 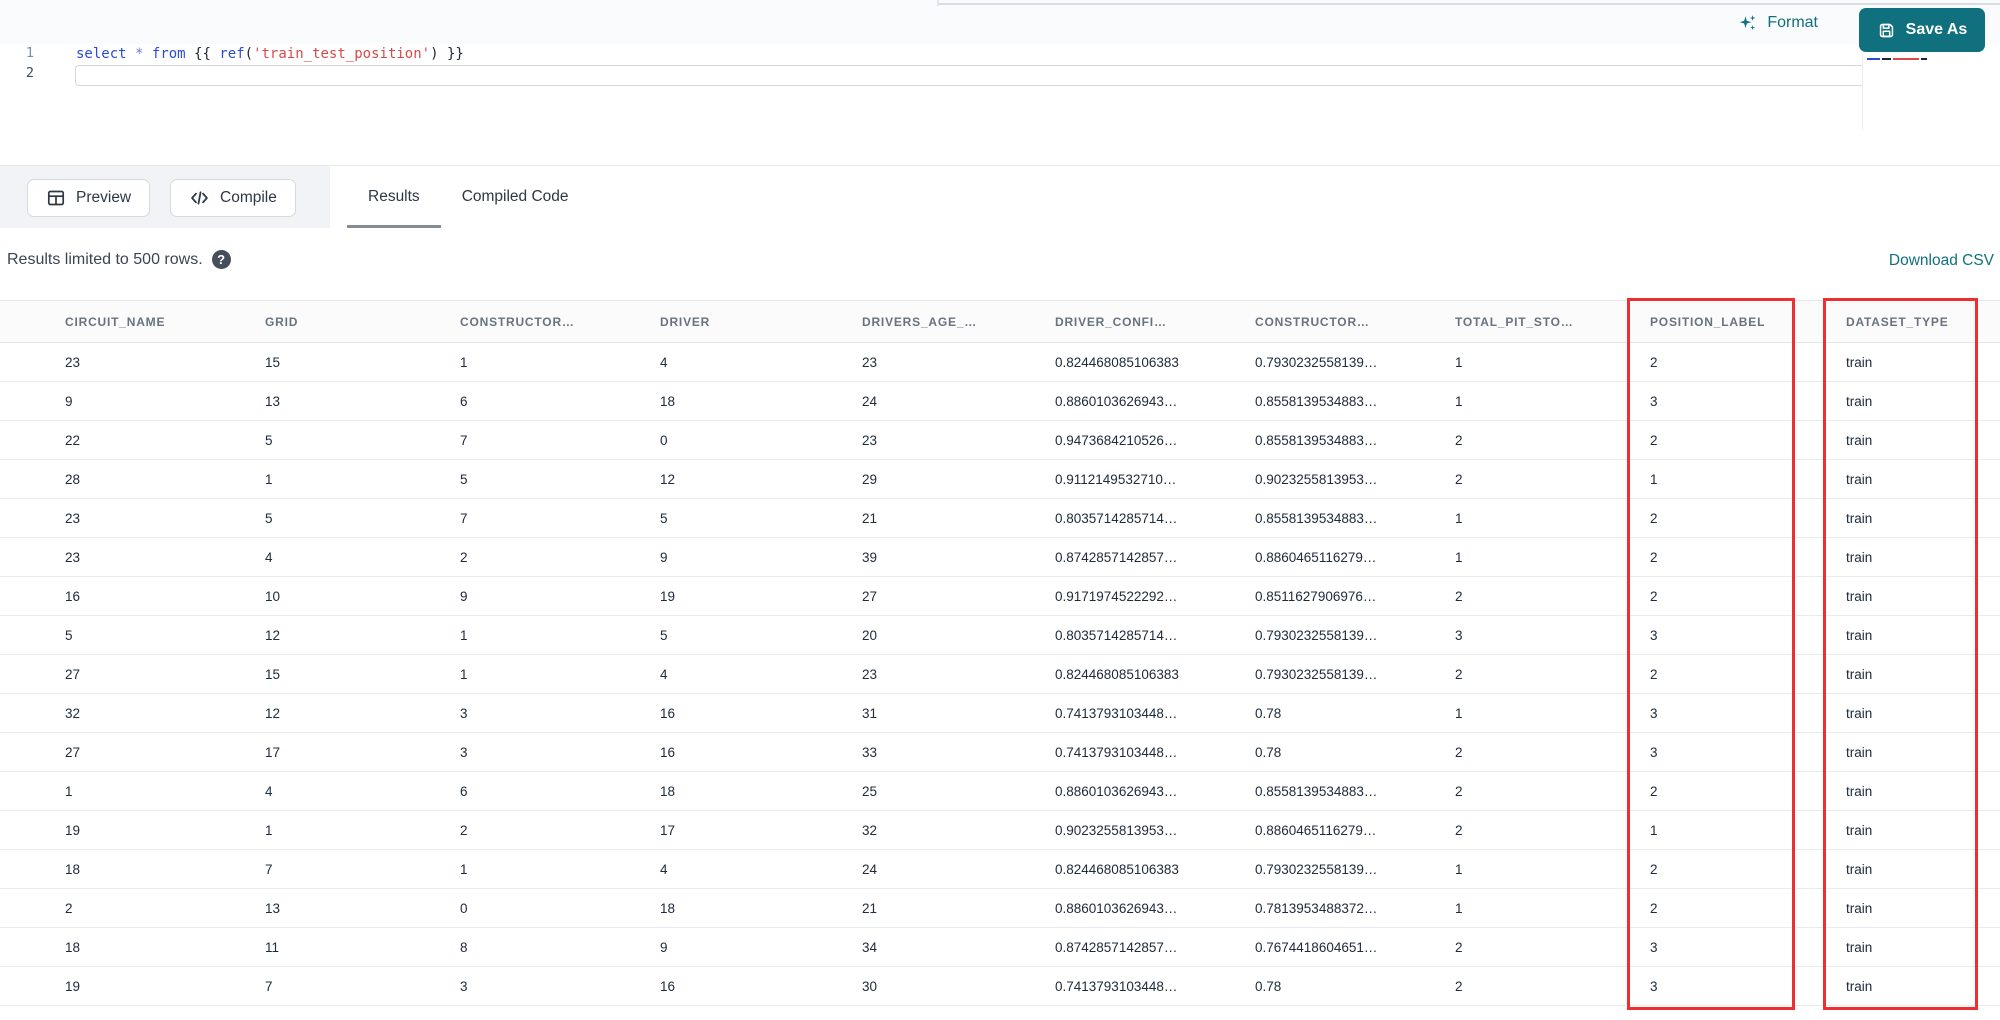 I want to click on table-cell: 7, so click(x=339, y=869).